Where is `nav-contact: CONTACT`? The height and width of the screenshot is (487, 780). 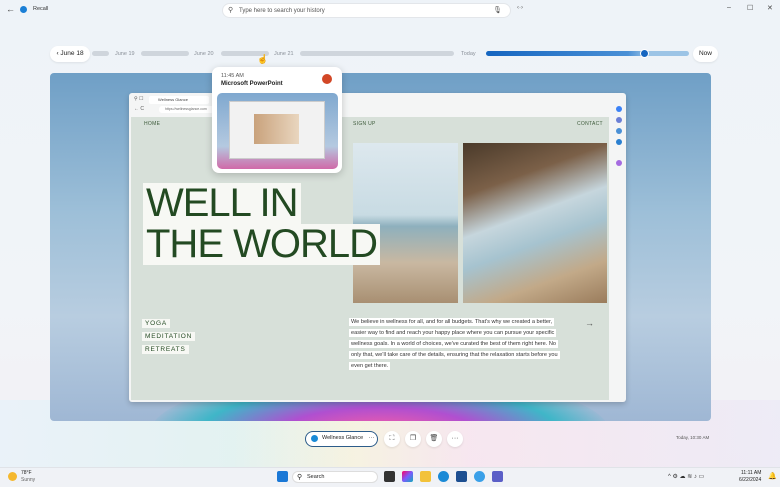 nav-contact: CONTACT is located at coordinates (590, 124).